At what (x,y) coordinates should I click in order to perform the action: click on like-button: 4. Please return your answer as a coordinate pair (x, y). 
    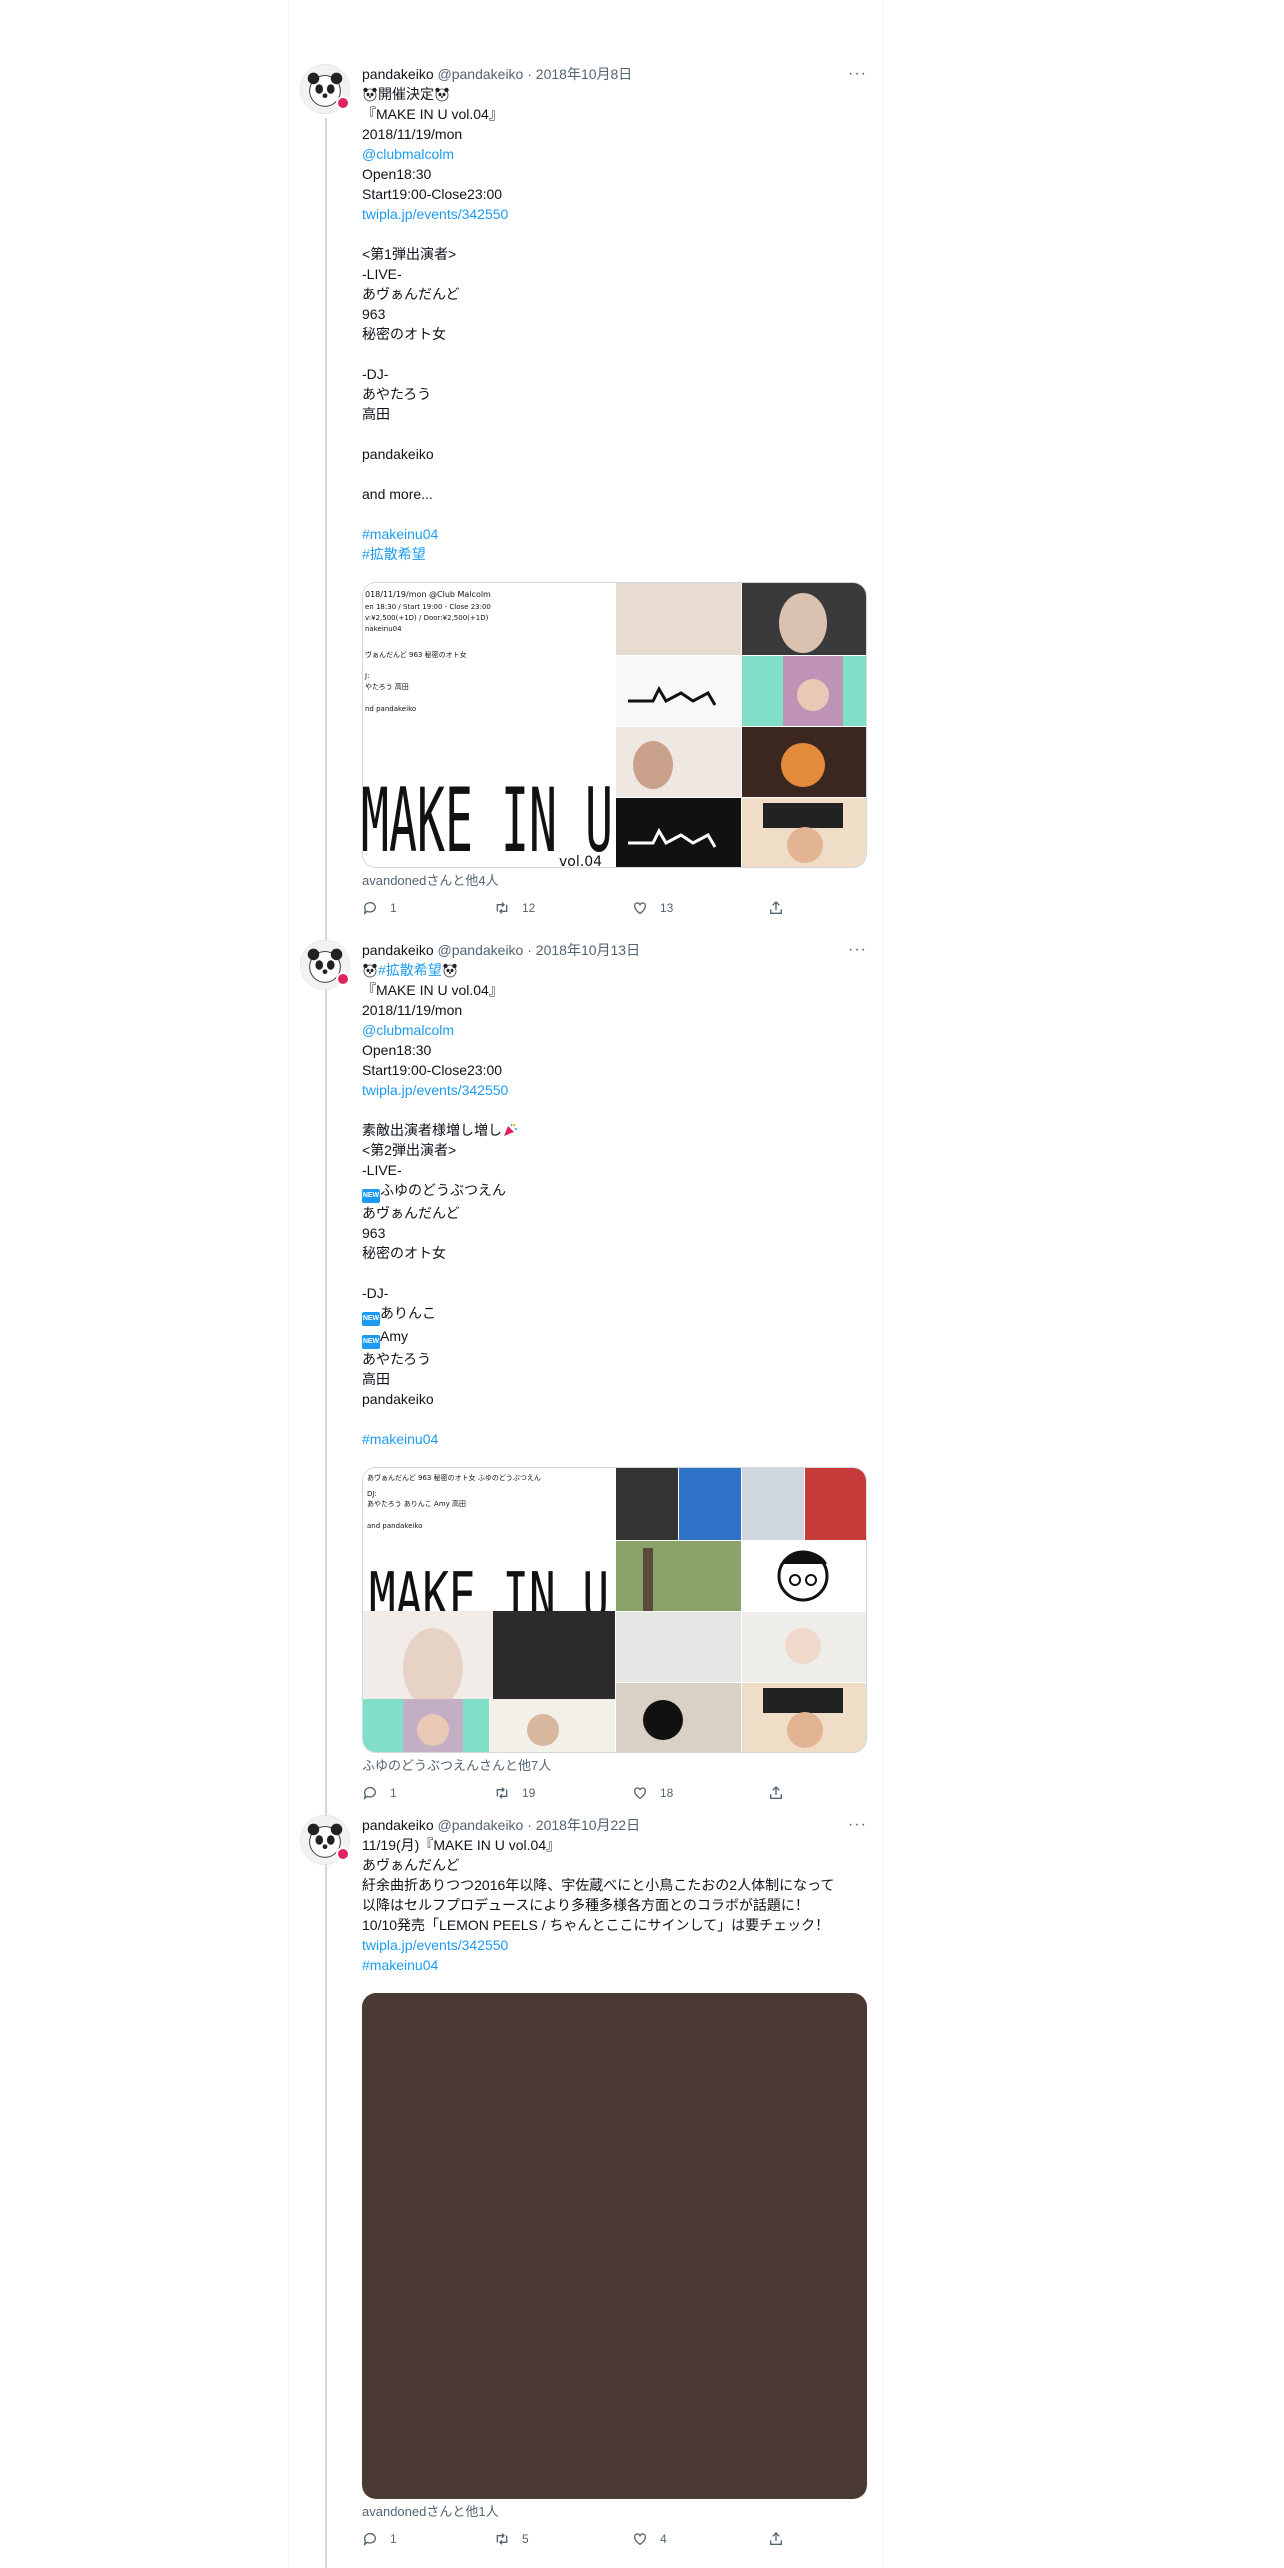
    Looking at the image, I should click on (649, 2539).